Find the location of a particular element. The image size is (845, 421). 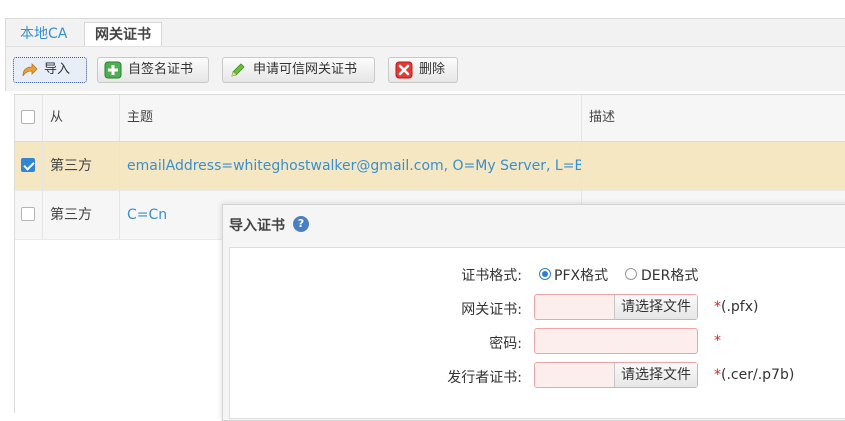

select-all-checkbox is located at coordinates (28, 117).